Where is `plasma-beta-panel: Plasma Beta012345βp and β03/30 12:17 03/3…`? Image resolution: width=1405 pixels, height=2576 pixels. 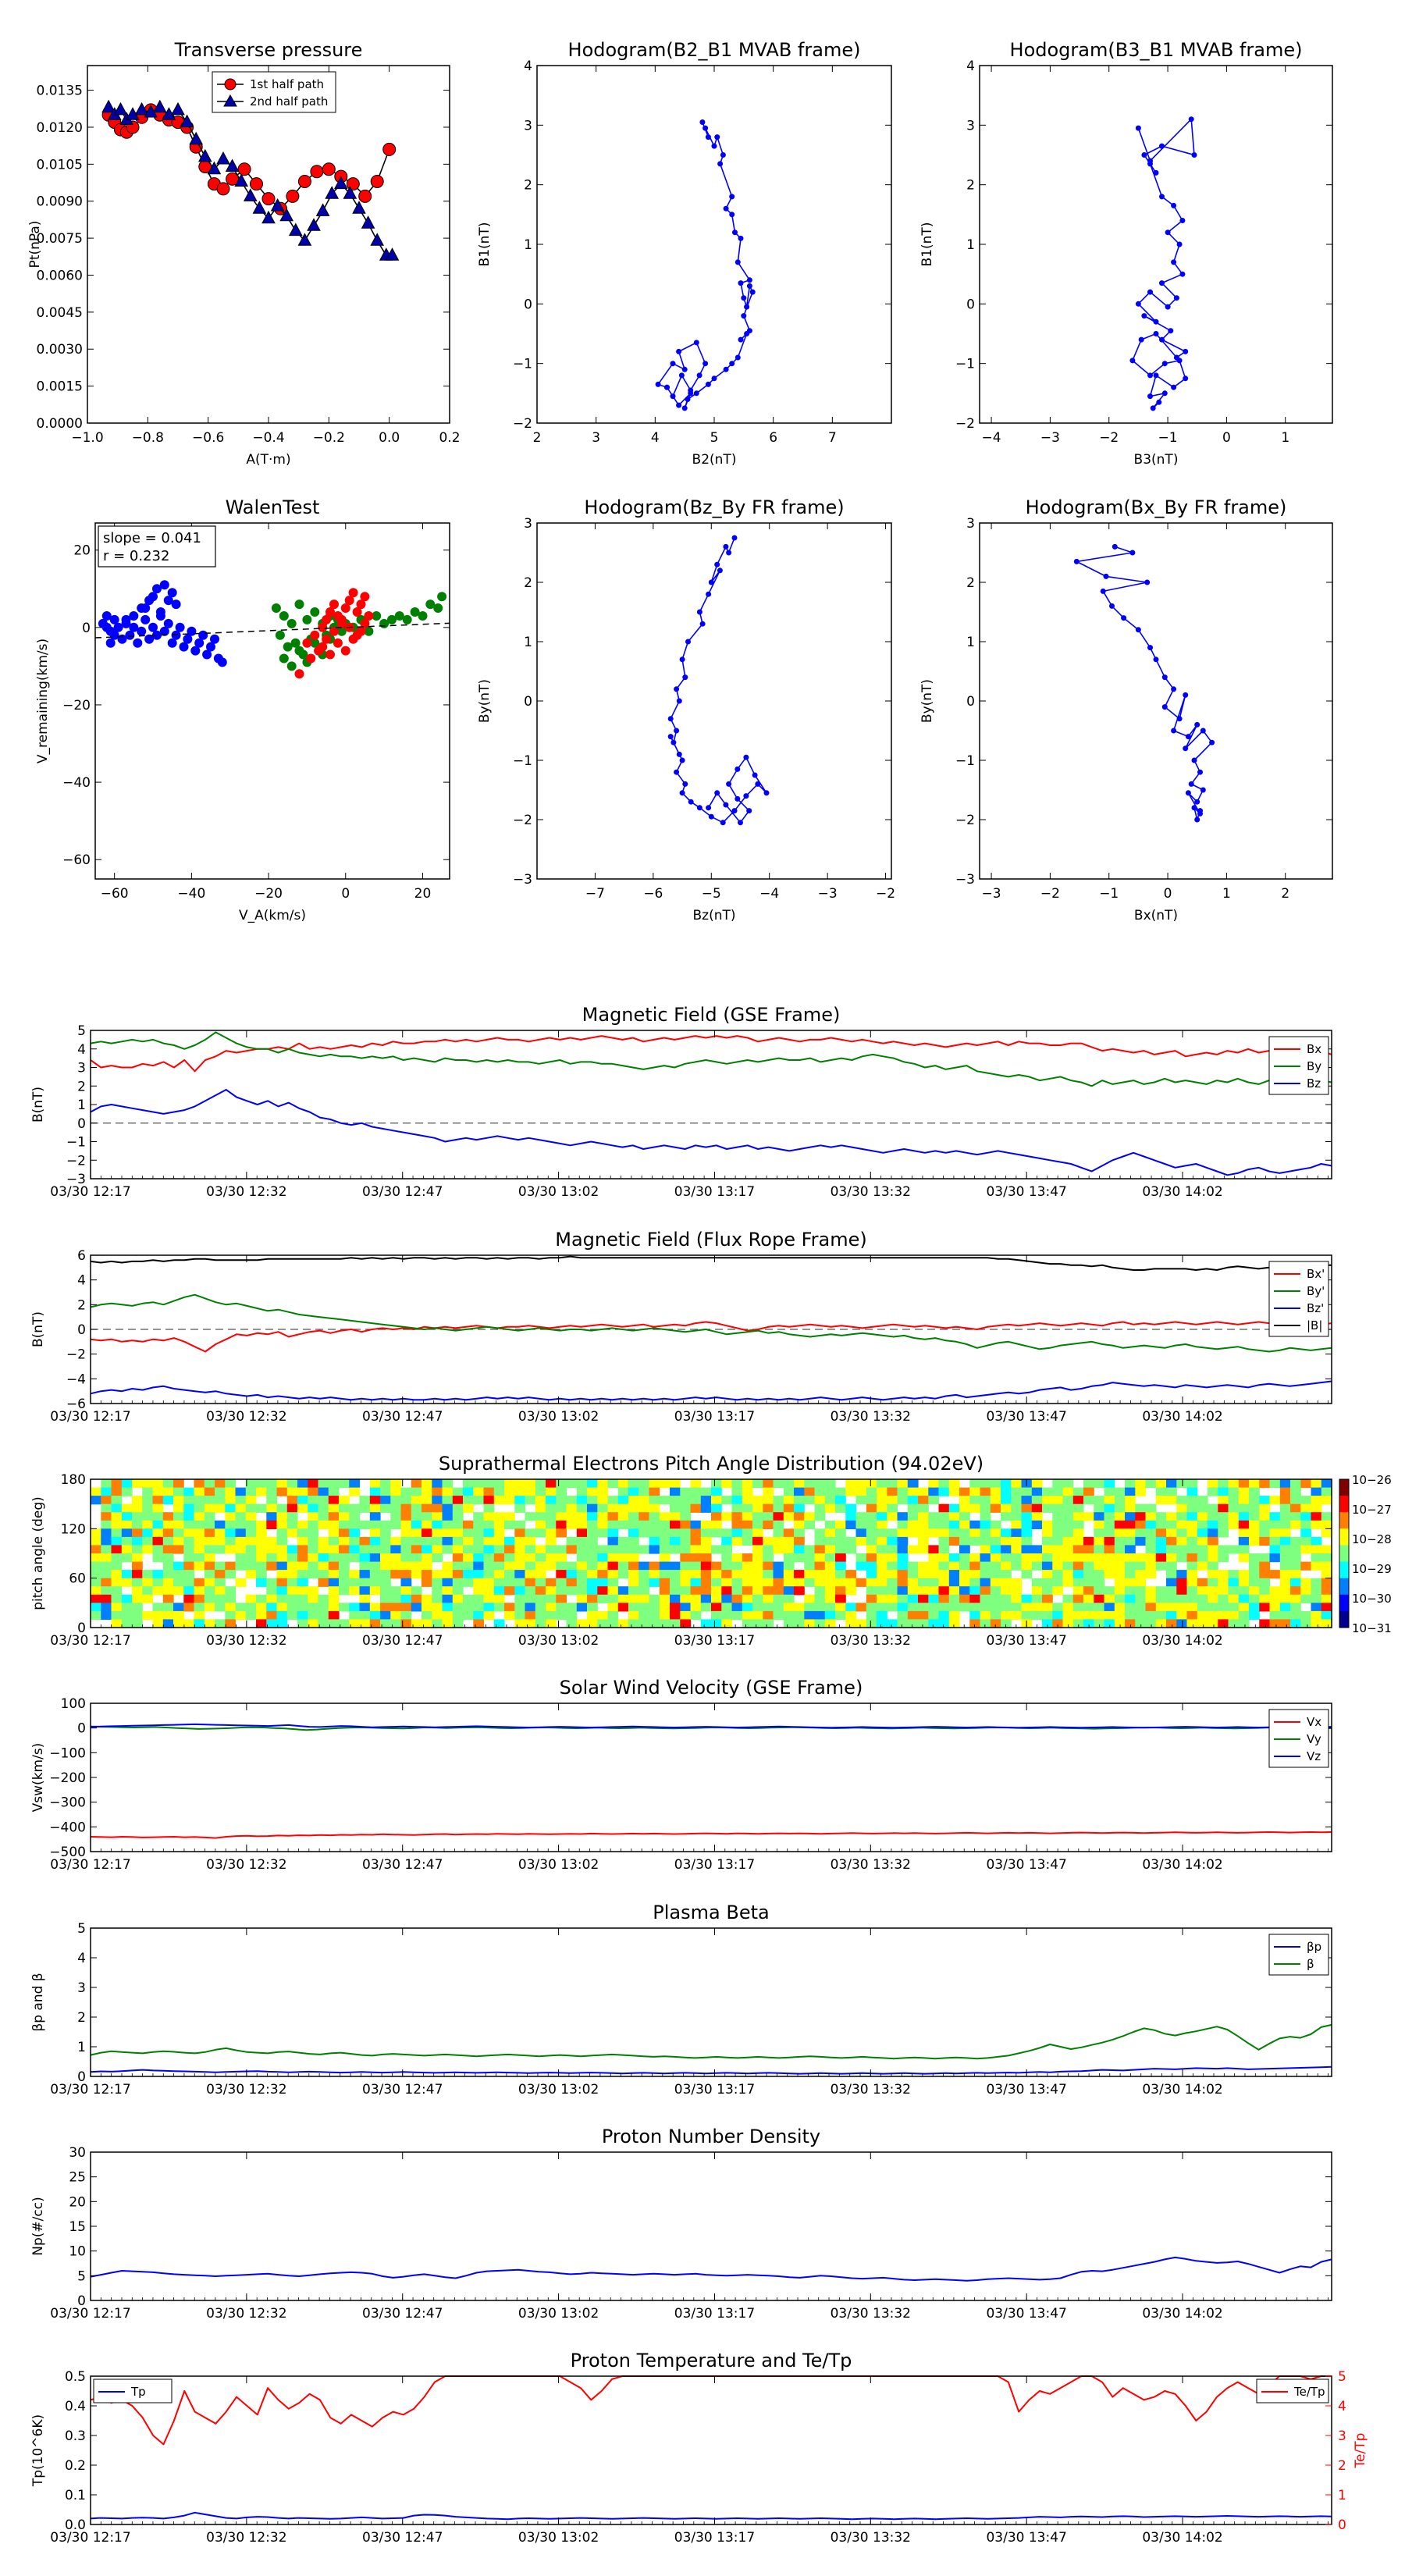 plasma-beta-panel: Plasma Beta012345βp and β03/30 12:17 03/3… is located at coordinates (681, 1999).